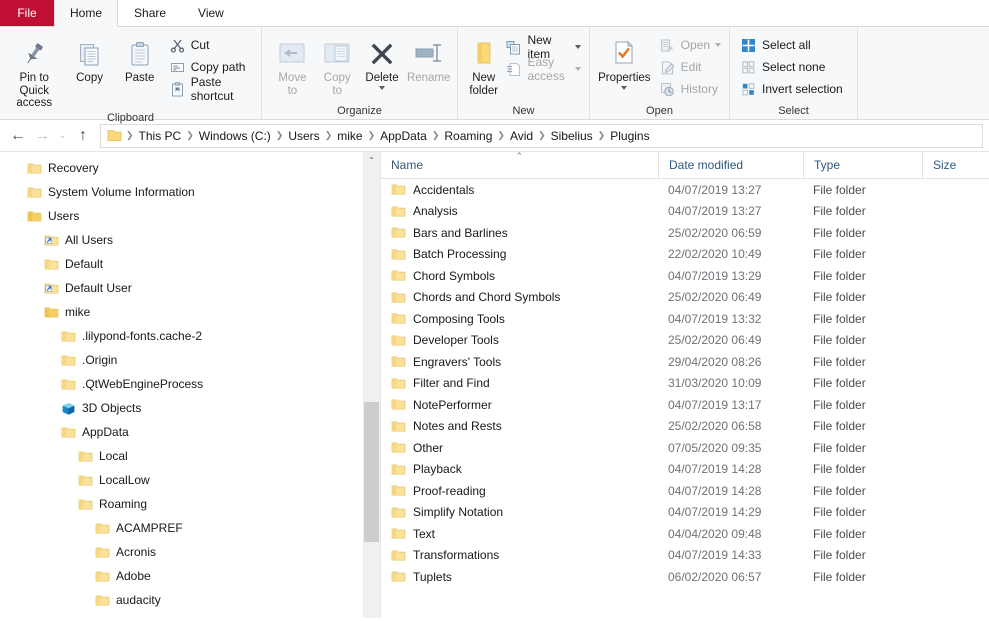  What do you see at coordinates (382, 60) in the screenshot?
I see `delete-button: Delete` at bounding box center [382, 60].